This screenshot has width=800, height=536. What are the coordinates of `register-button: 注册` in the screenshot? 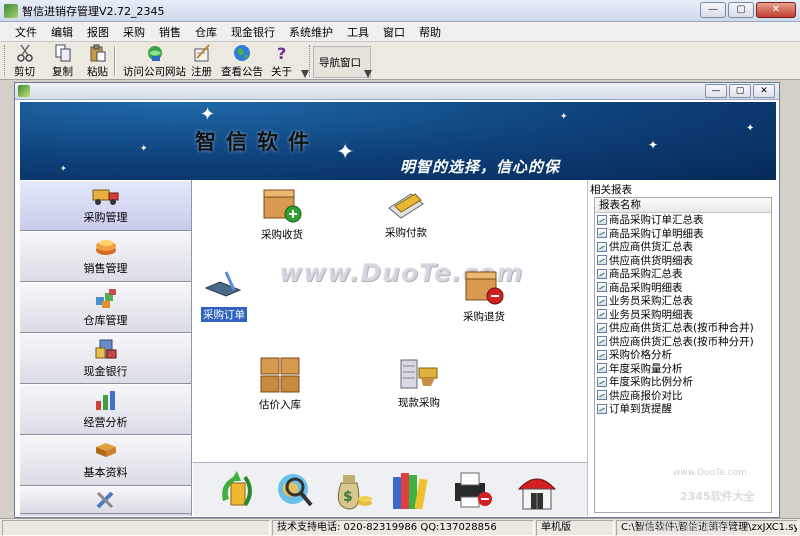 It's located at (201, 61).